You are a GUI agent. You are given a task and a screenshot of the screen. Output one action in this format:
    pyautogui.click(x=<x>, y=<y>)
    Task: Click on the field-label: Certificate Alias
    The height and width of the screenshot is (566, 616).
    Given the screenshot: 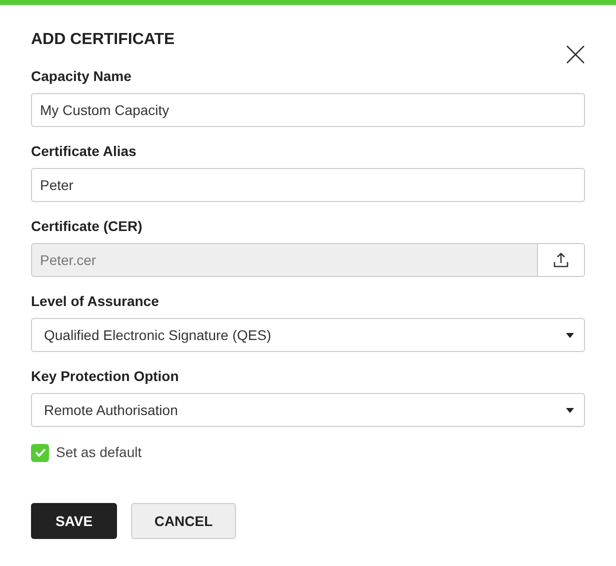 What is the action you would take?
    pyautogui.click(x=84, y=151)
    